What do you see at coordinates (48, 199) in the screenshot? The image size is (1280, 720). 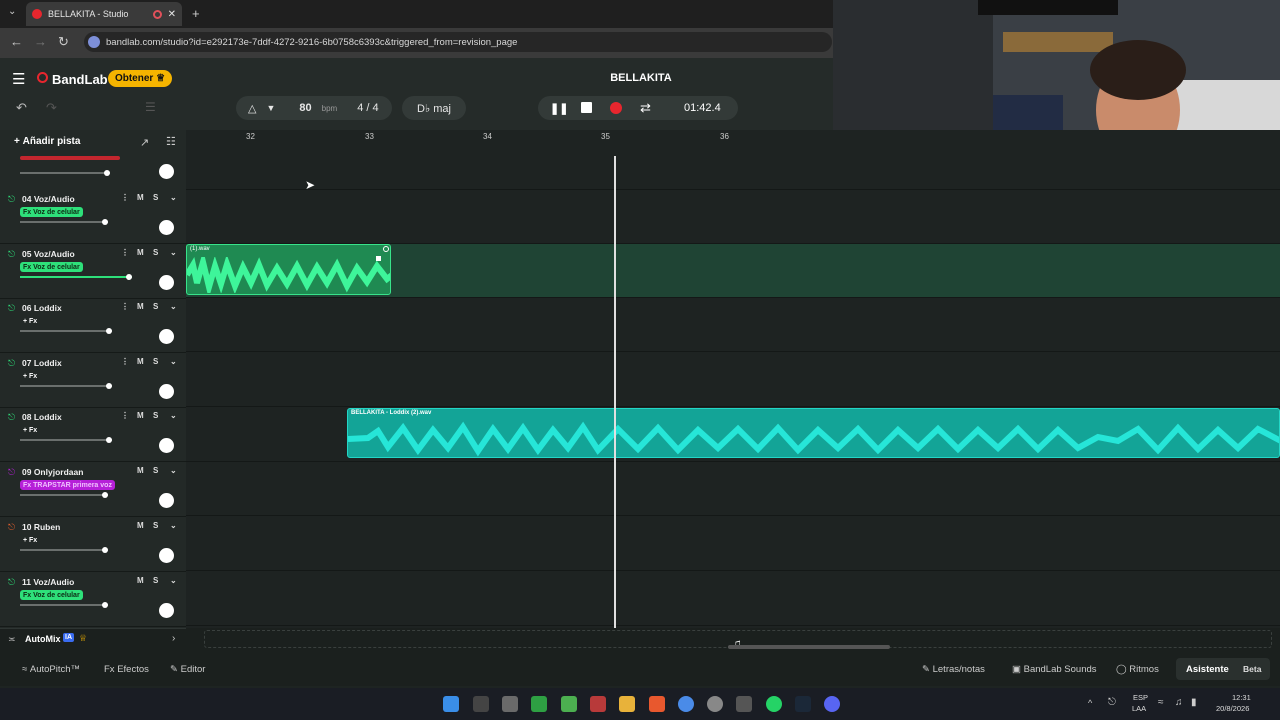 I see `track-name: 04 Voz/Audio` at bounding box center [48, 199].